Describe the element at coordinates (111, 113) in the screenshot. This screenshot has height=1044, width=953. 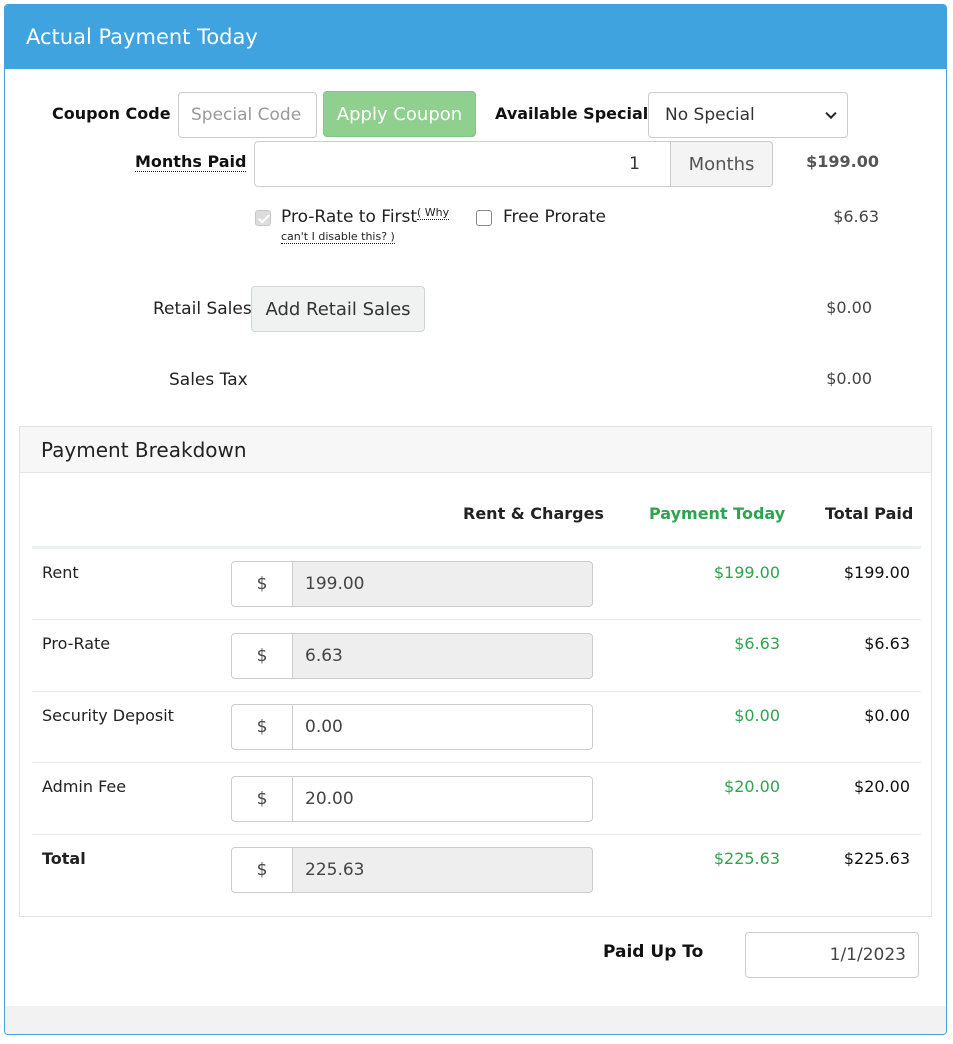
I see `coupon-code-label: Coupon Code` at that location.